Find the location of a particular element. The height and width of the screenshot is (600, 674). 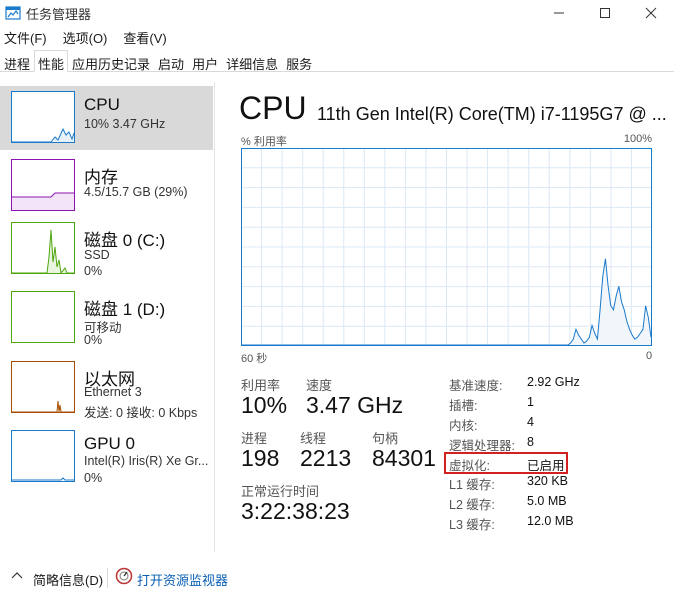

menu-options: 选项(O) is located at coordinates (85, 37).